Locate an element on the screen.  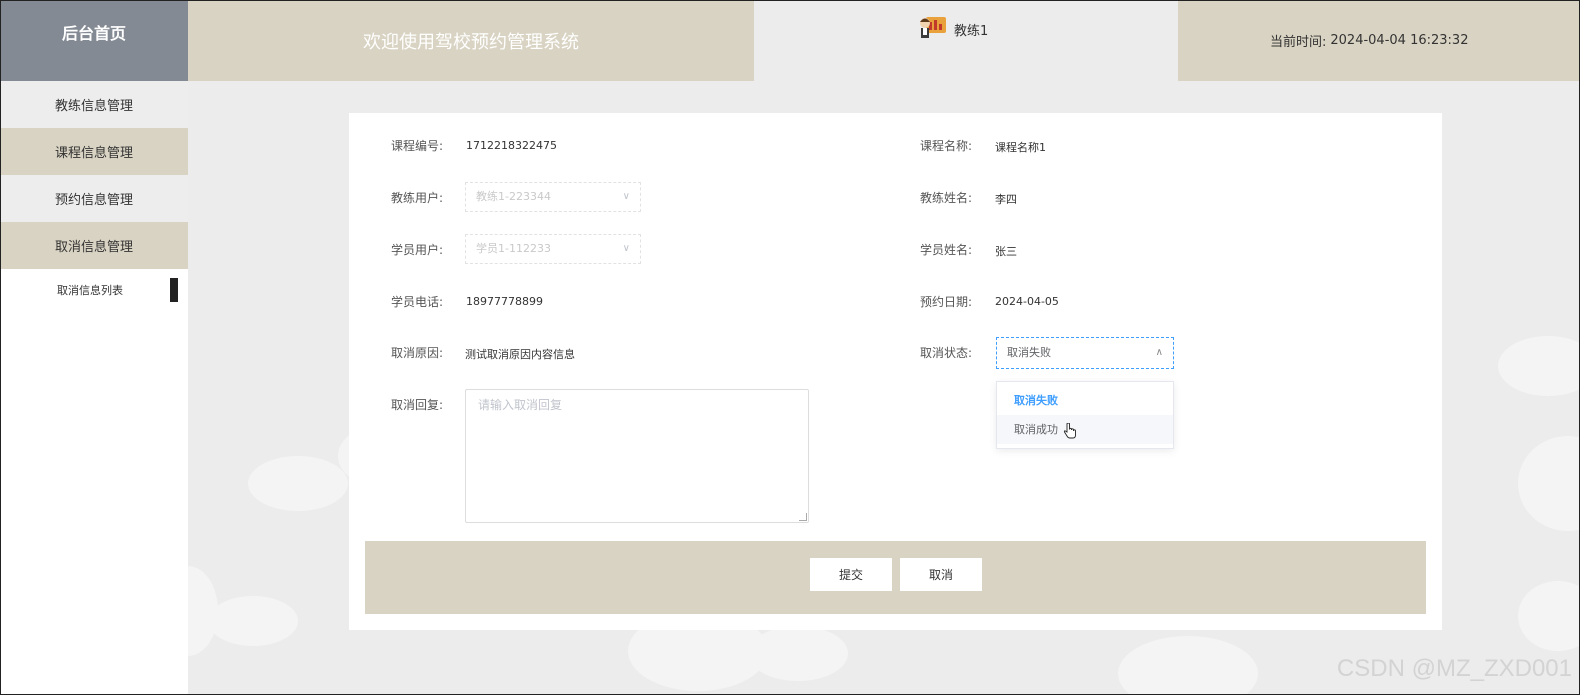
appointment-date-value: 2024-04-05 is located at coordinates (1027, 301).